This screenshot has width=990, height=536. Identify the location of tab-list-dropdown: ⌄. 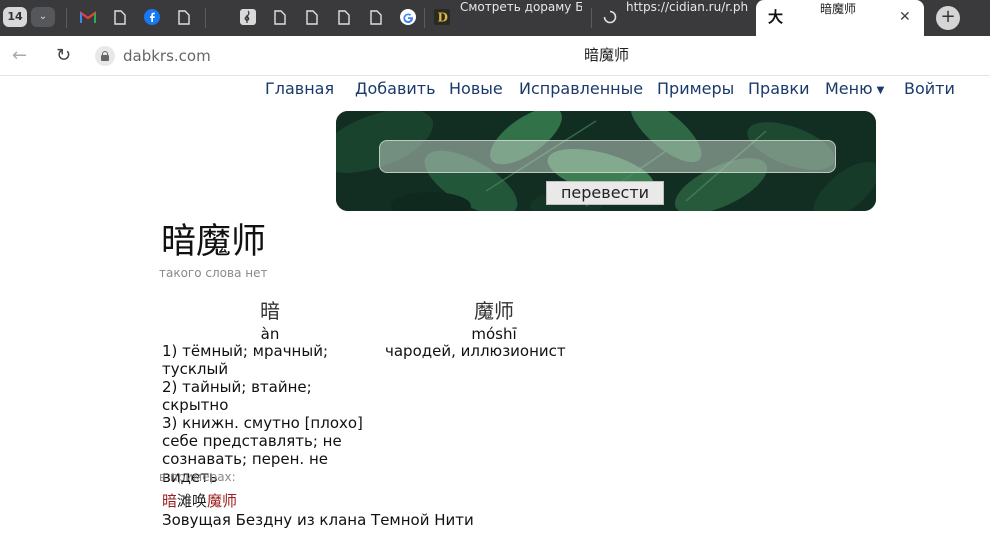
(43, 17).